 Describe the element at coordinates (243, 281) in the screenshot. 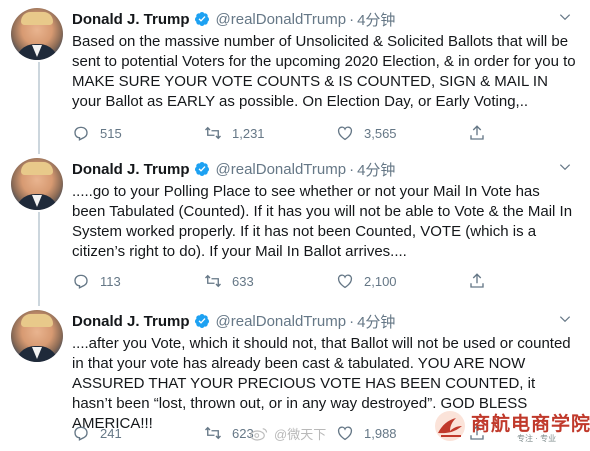

I see `retweet-count: 633` at that location.